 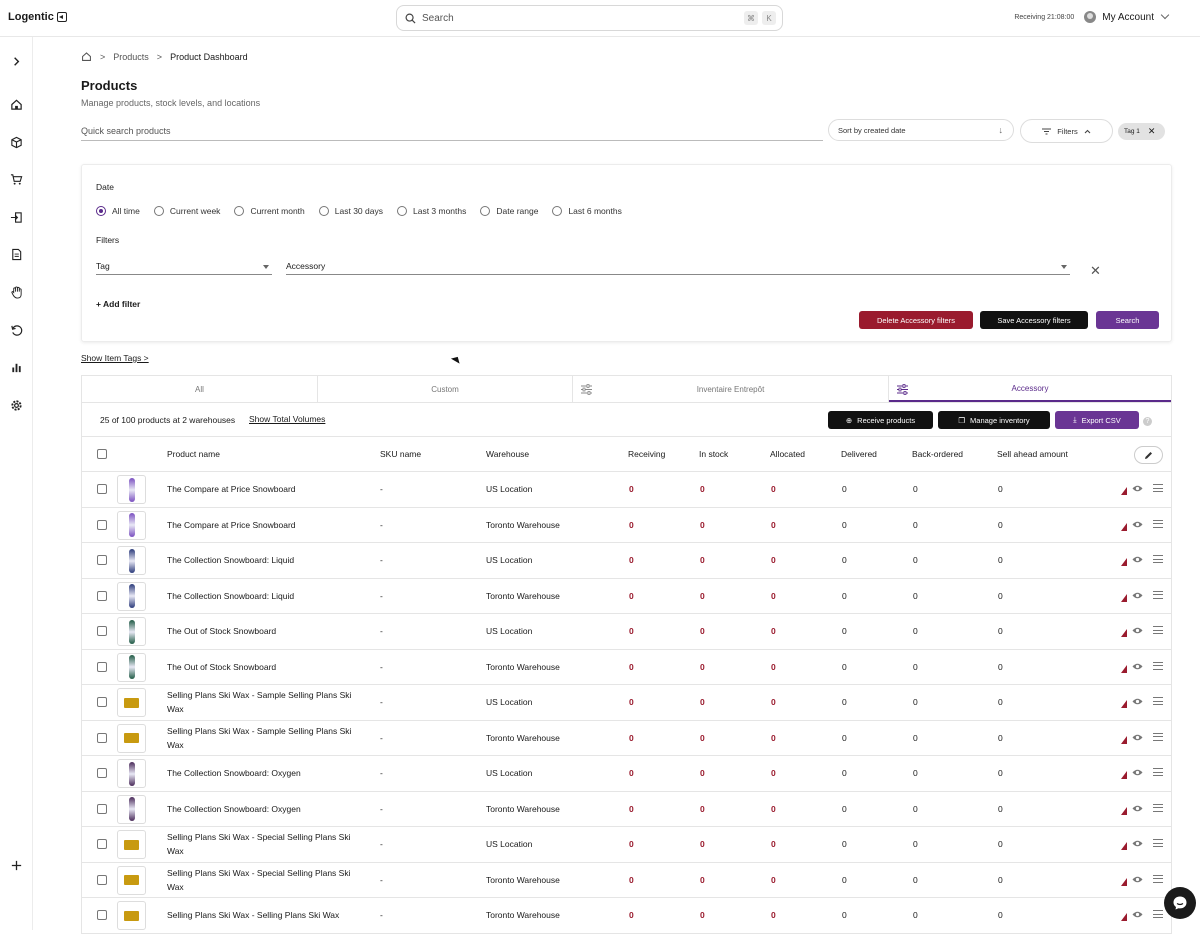 I want to click on col-warehouse: Warehouse, so click(x=507, y=454).